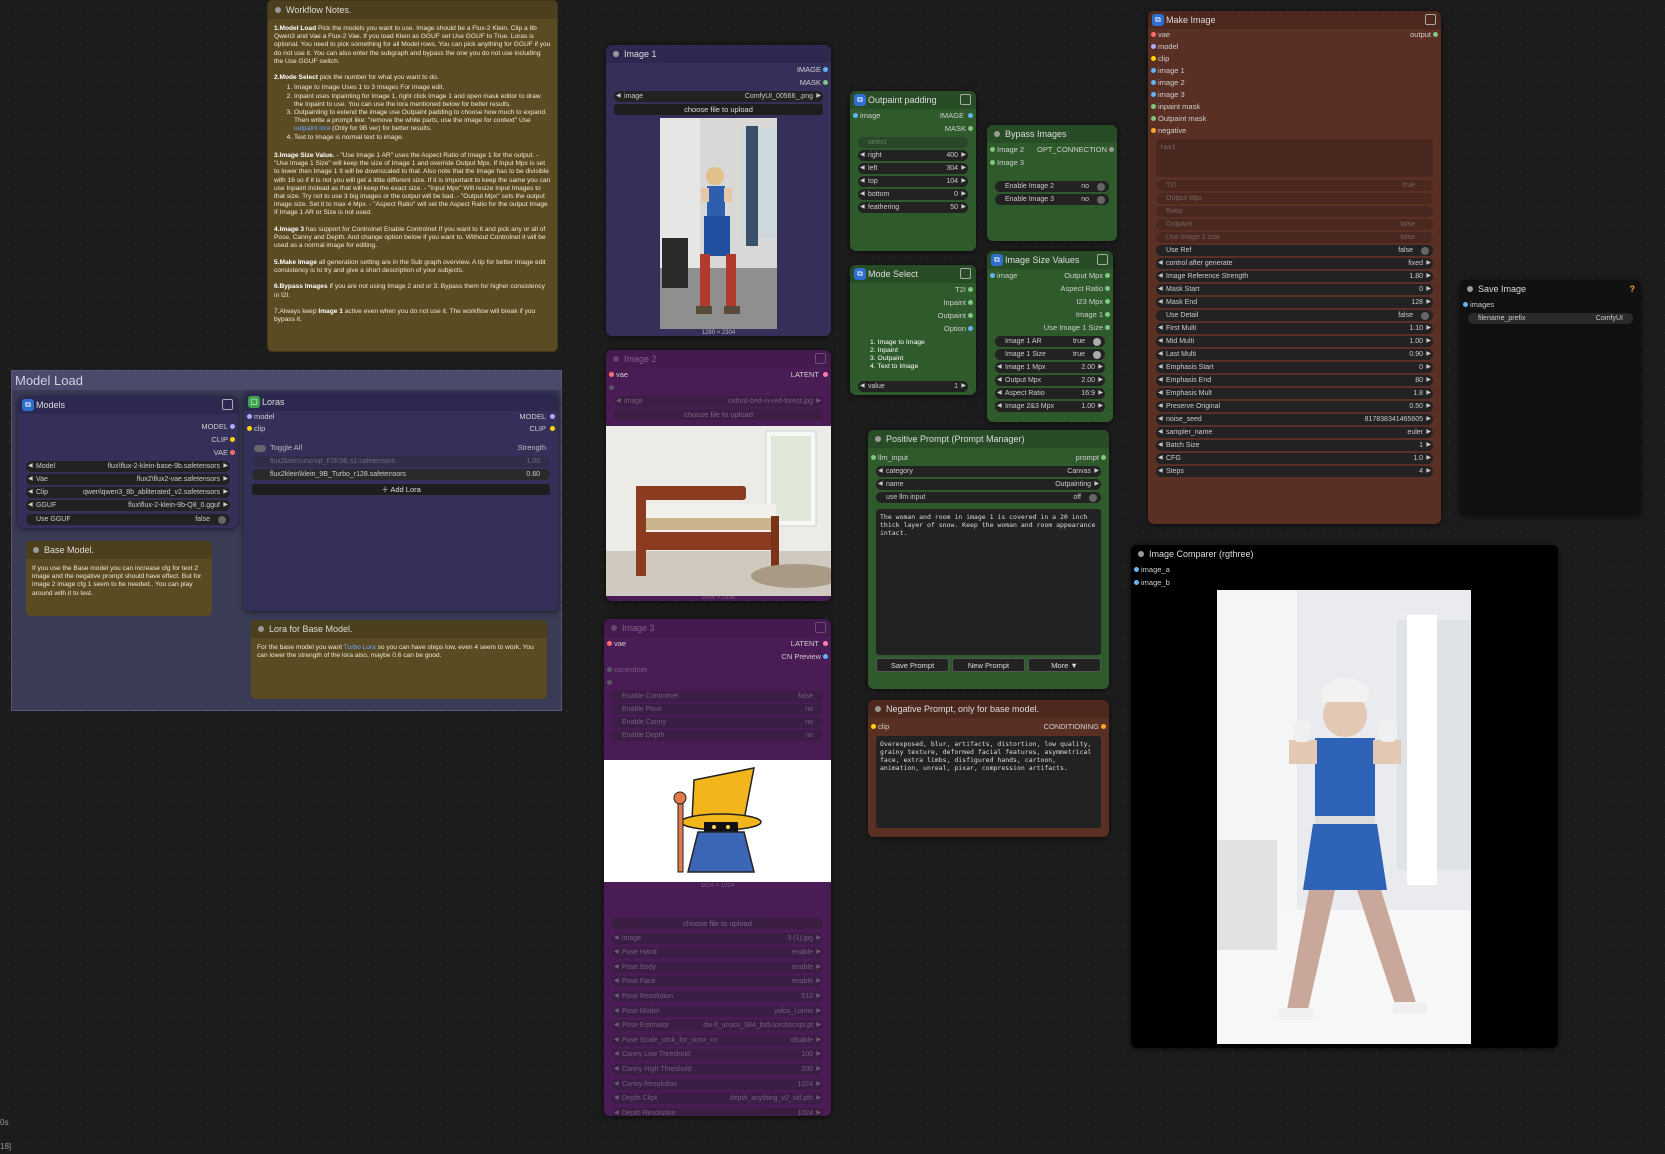  I want to click on enable-pose-toggle: Enable Pose no, so click(717, 709).